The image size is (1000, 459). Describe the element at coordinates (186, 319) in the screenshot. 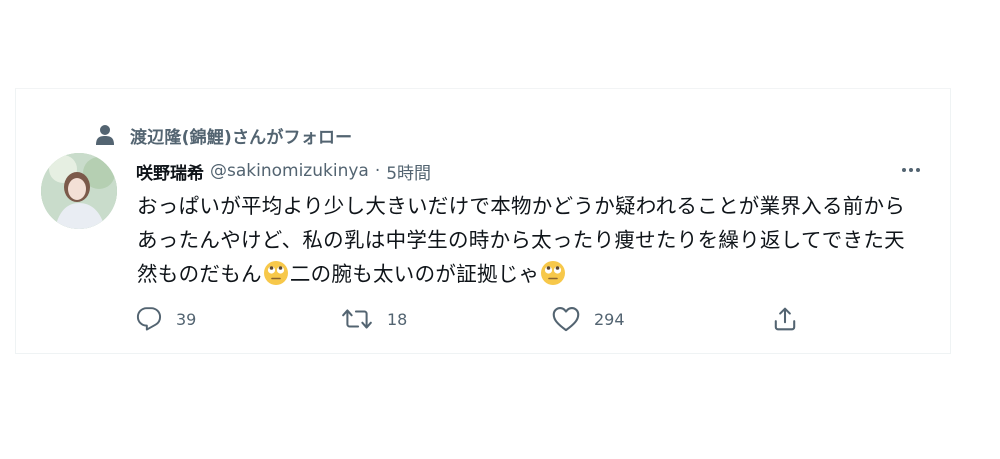

I see `reply-count: 39` at that location.